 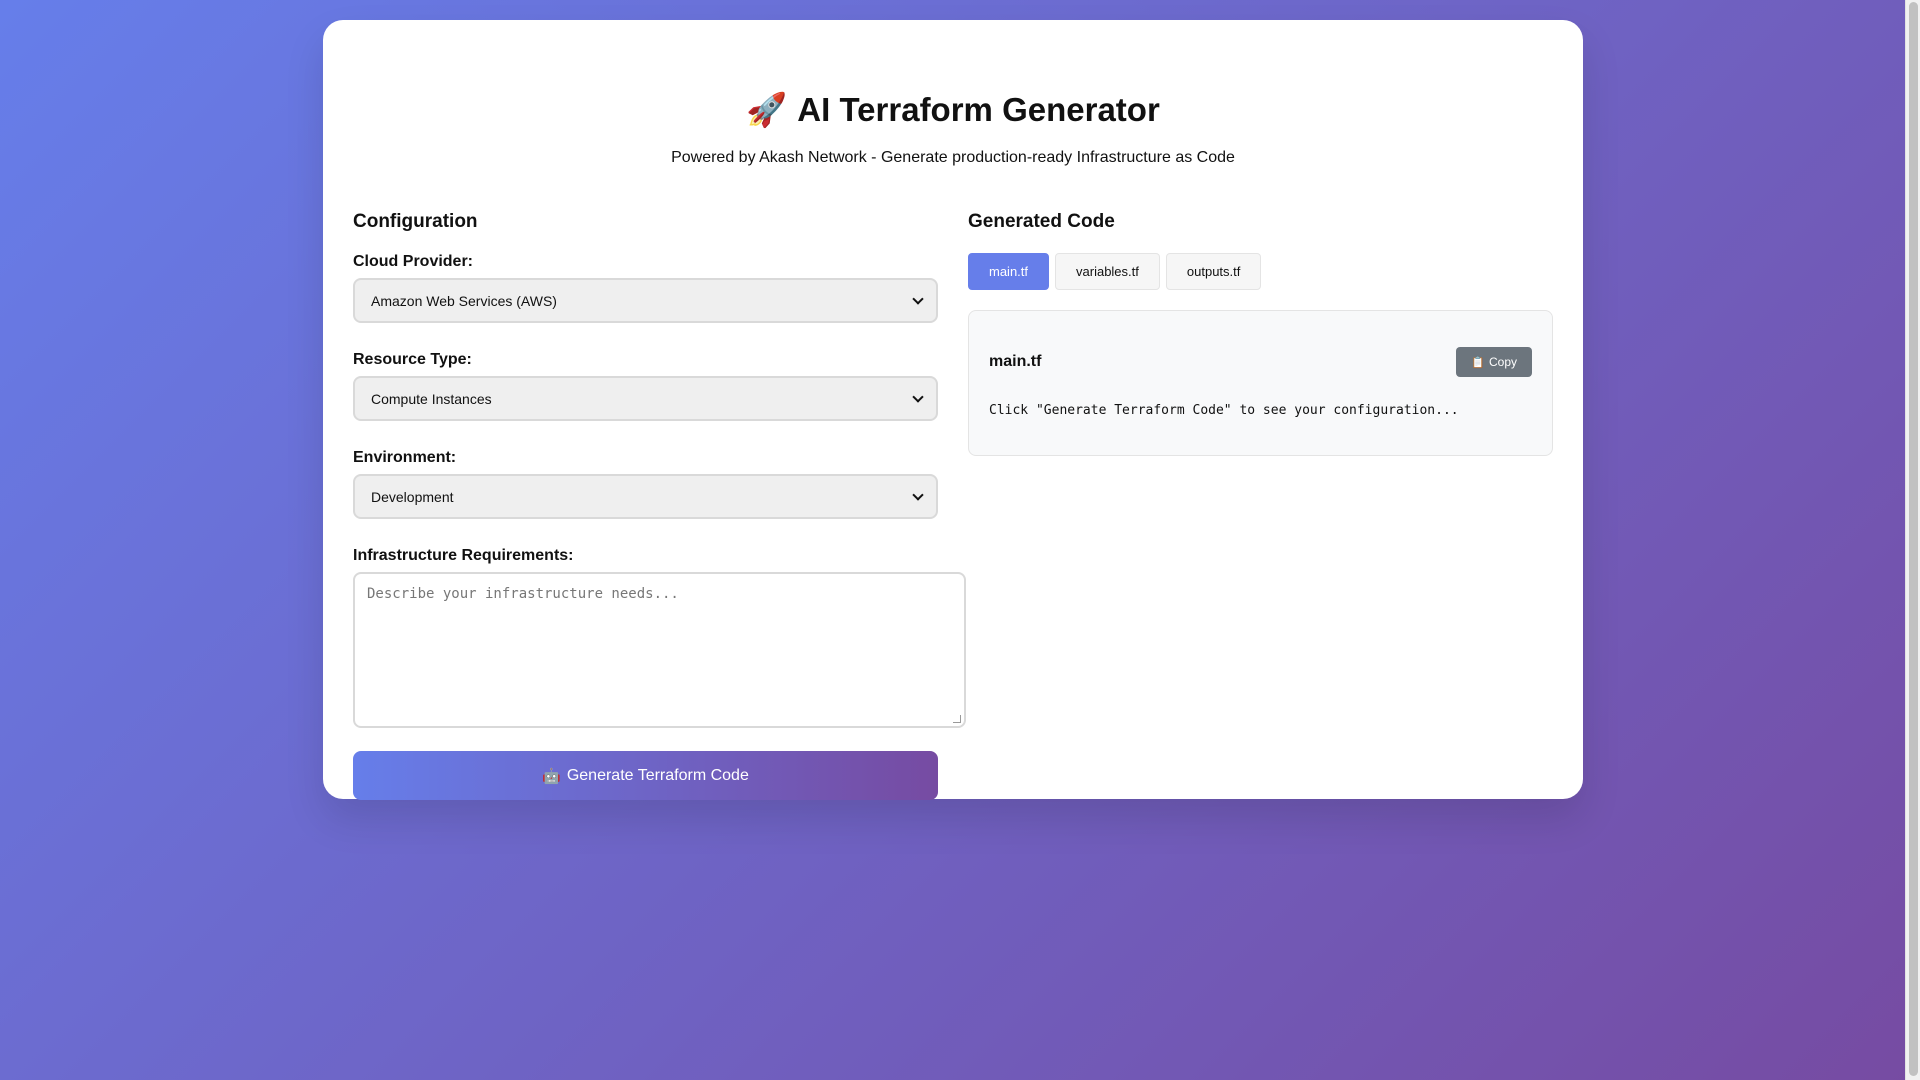 I want to click on requirements-label: Infrastructure Requirements:, so click(x=463, y=555).